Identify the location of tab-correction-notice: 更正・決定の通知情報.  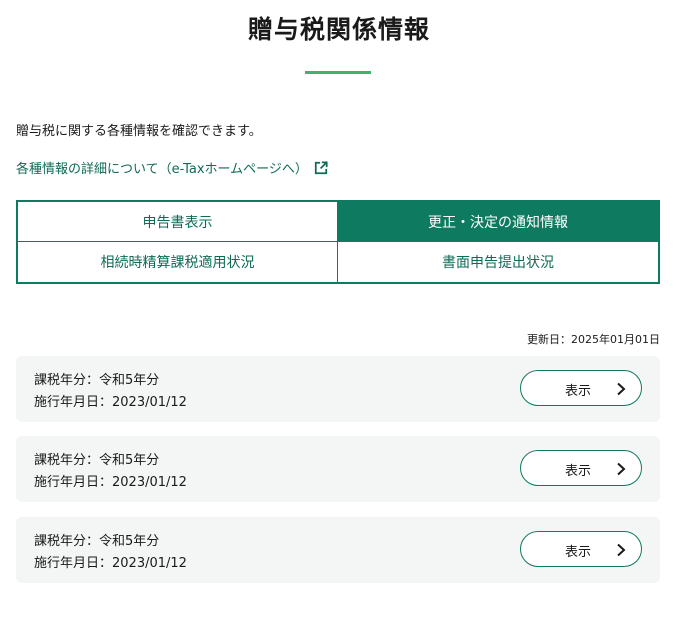
(498, 222).